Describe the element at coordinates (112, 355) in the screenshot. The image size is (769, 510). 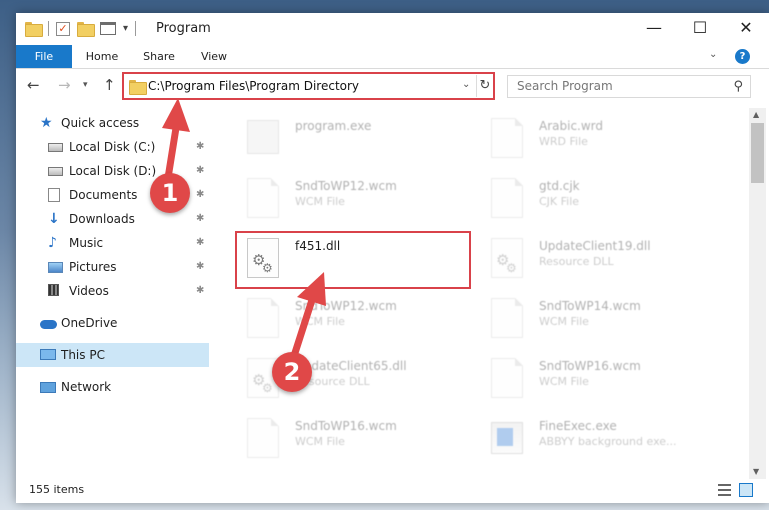
I see `sidebar-item-this-pc: This PC` at that location.